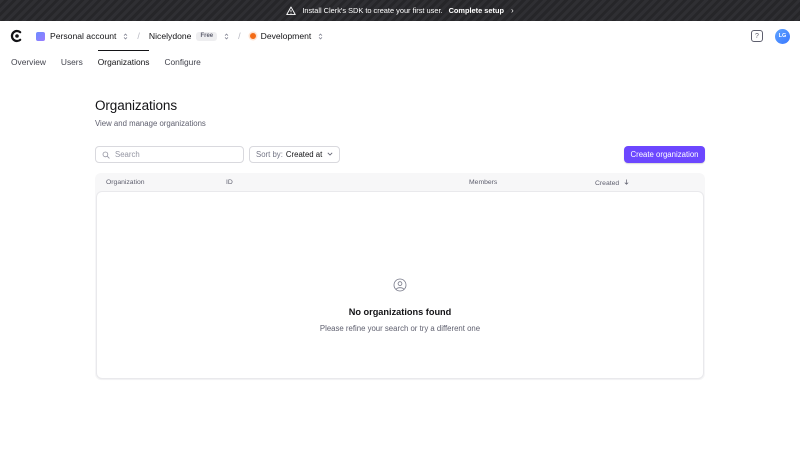  I want to click on column-organization: Organization, so click(125, 182).